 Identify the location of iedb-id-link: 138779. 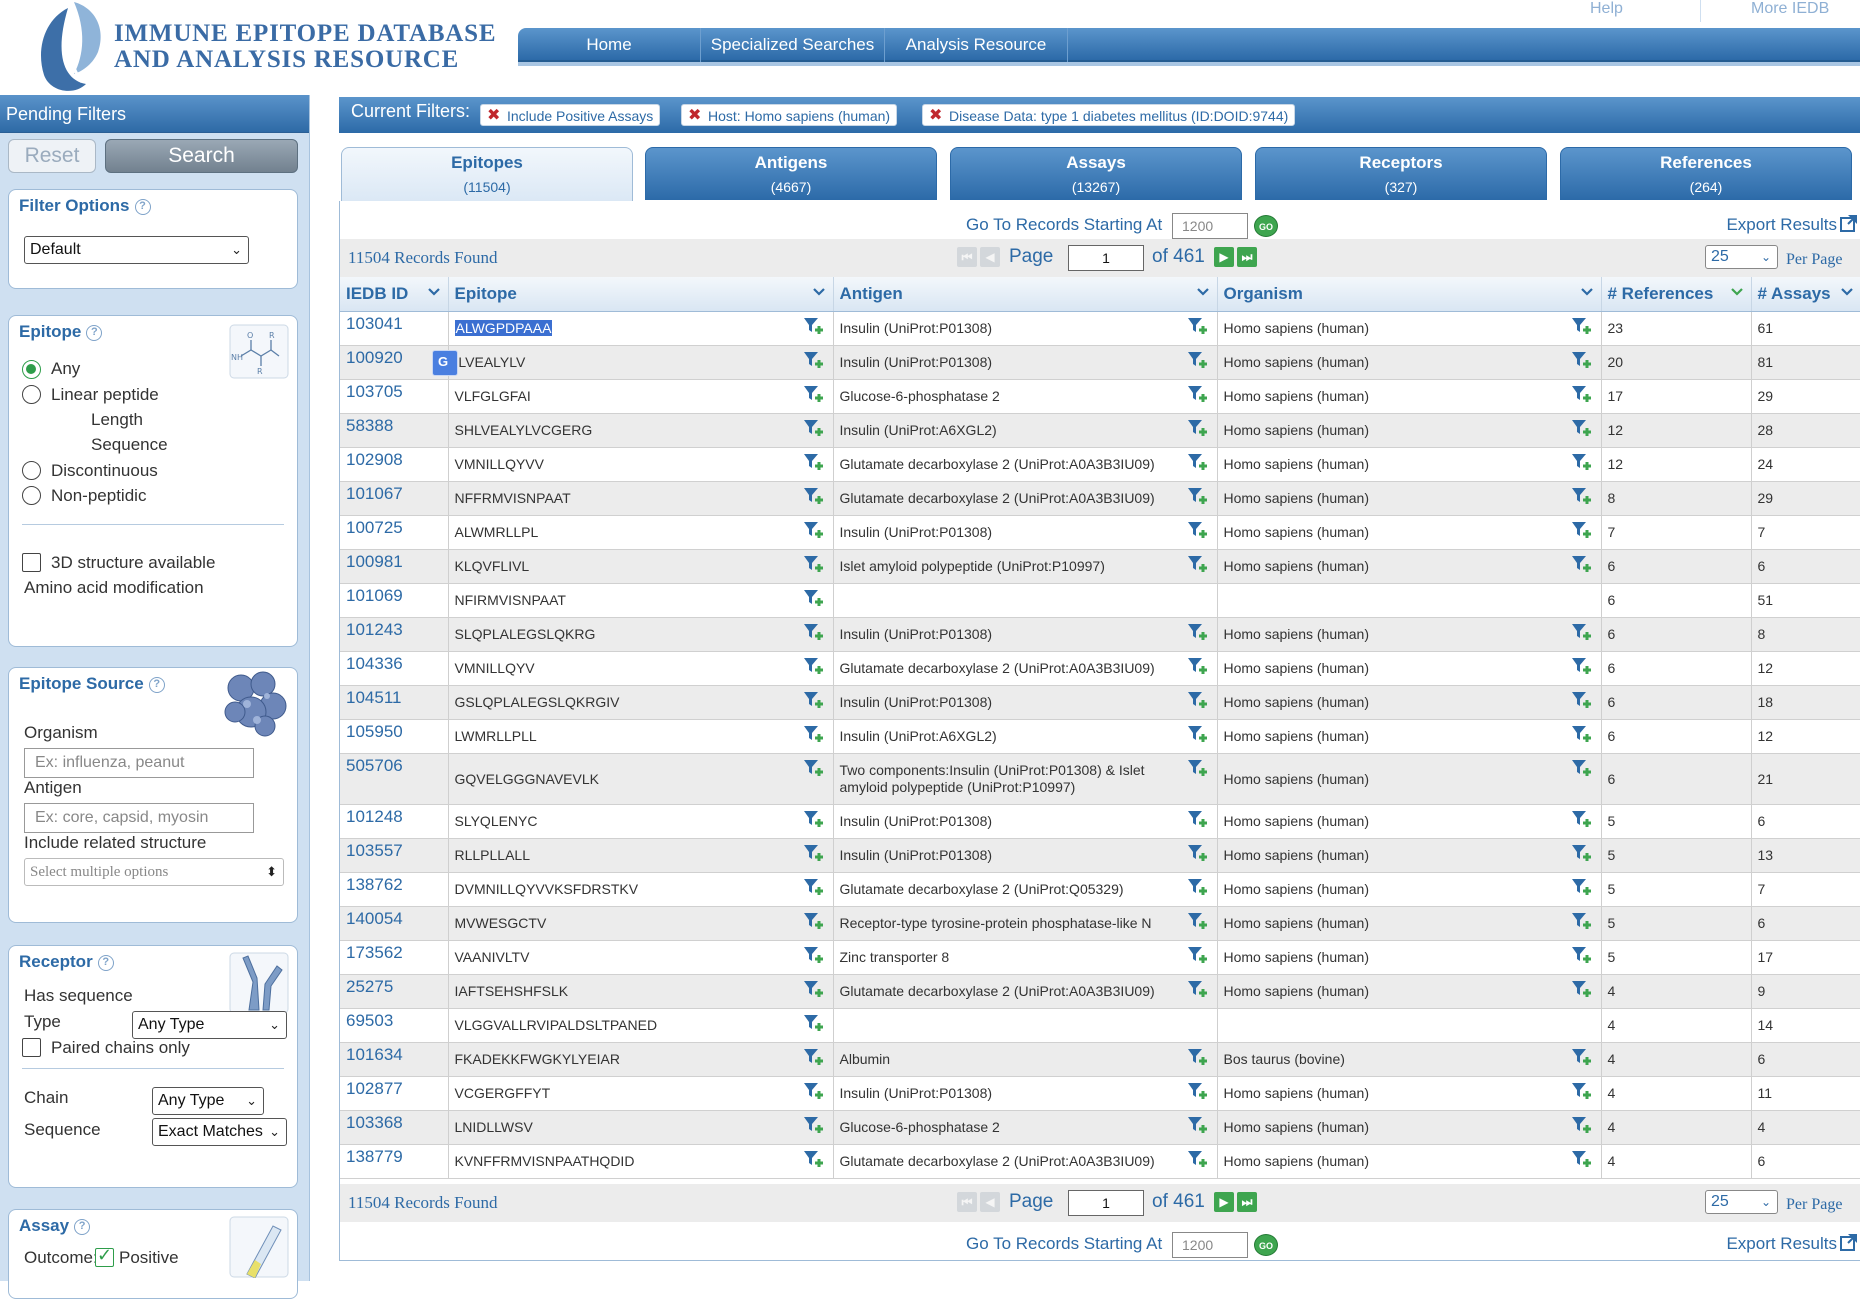
(394, 1161).